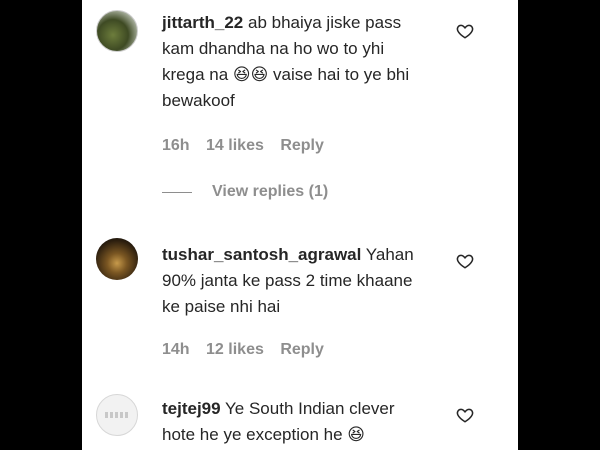 The width and height of the screenshot is (600, 450). Describe the element at coordinates (191, 408) in the screenshot. I see `comment-username: tejtej99` at that location.